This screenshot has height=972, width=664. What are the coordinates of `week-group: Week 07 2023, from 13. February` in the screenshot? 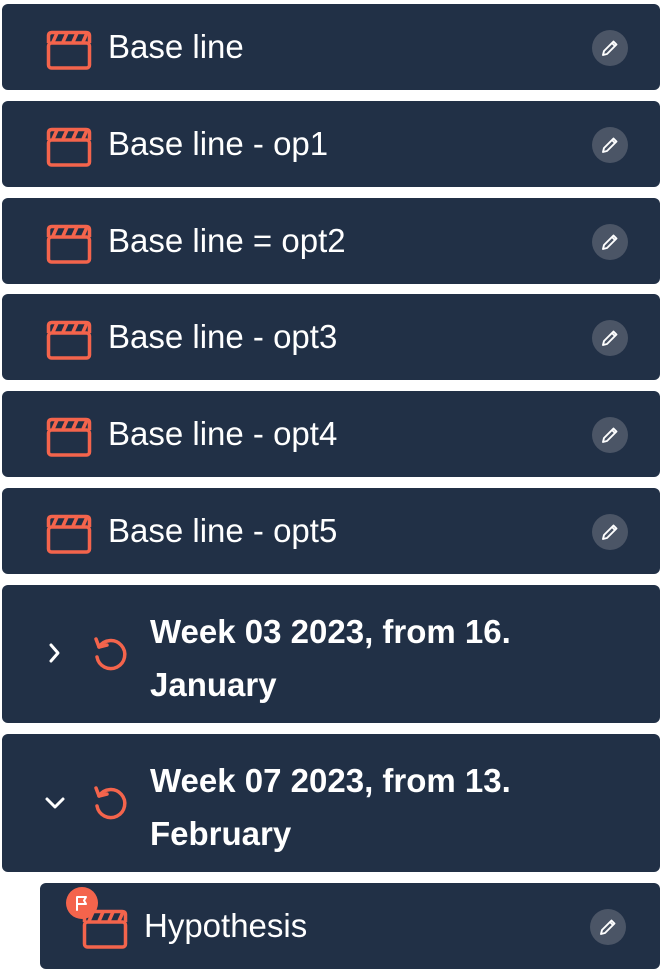 It's located at (331, 803).